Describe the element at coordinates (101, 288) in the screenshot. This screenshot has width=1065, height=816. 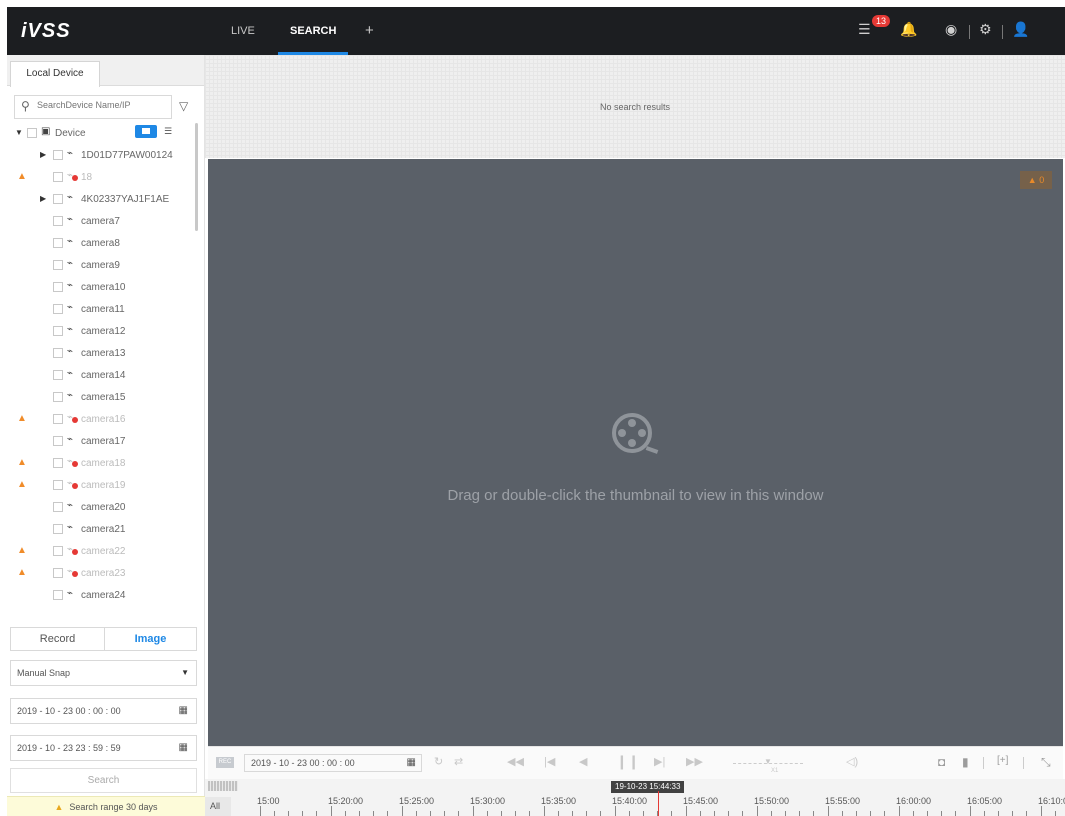
I see `tree-camera-item: ⌁ camera10` at that location.